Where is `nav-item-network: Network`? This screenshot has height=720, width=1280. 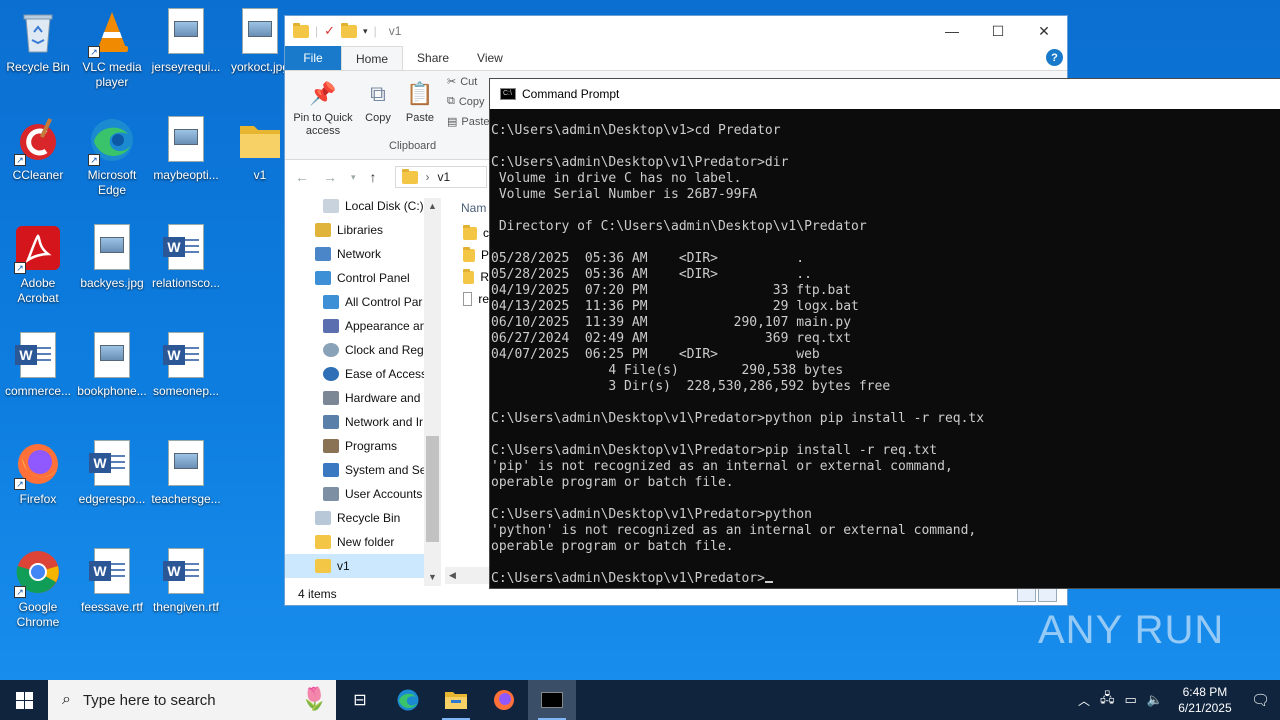
nav-item-network: Network is located at coordinates (363, 254).